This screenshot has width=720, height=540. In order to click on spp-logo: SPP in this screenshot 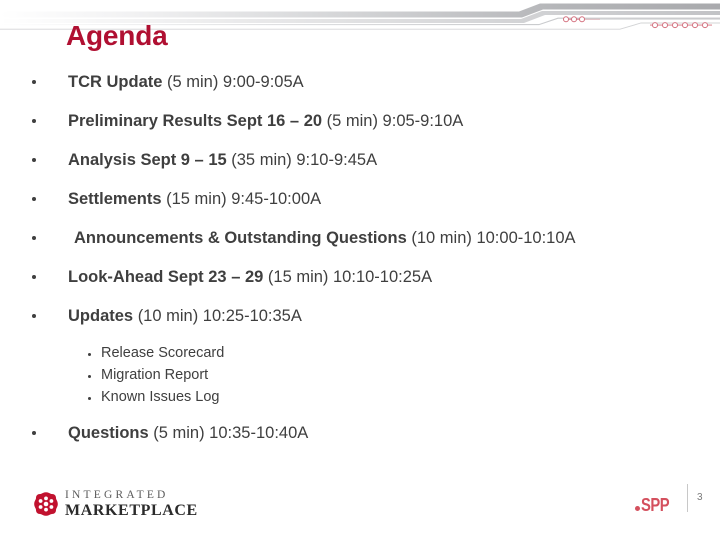, I will do `click(655, 505)`.